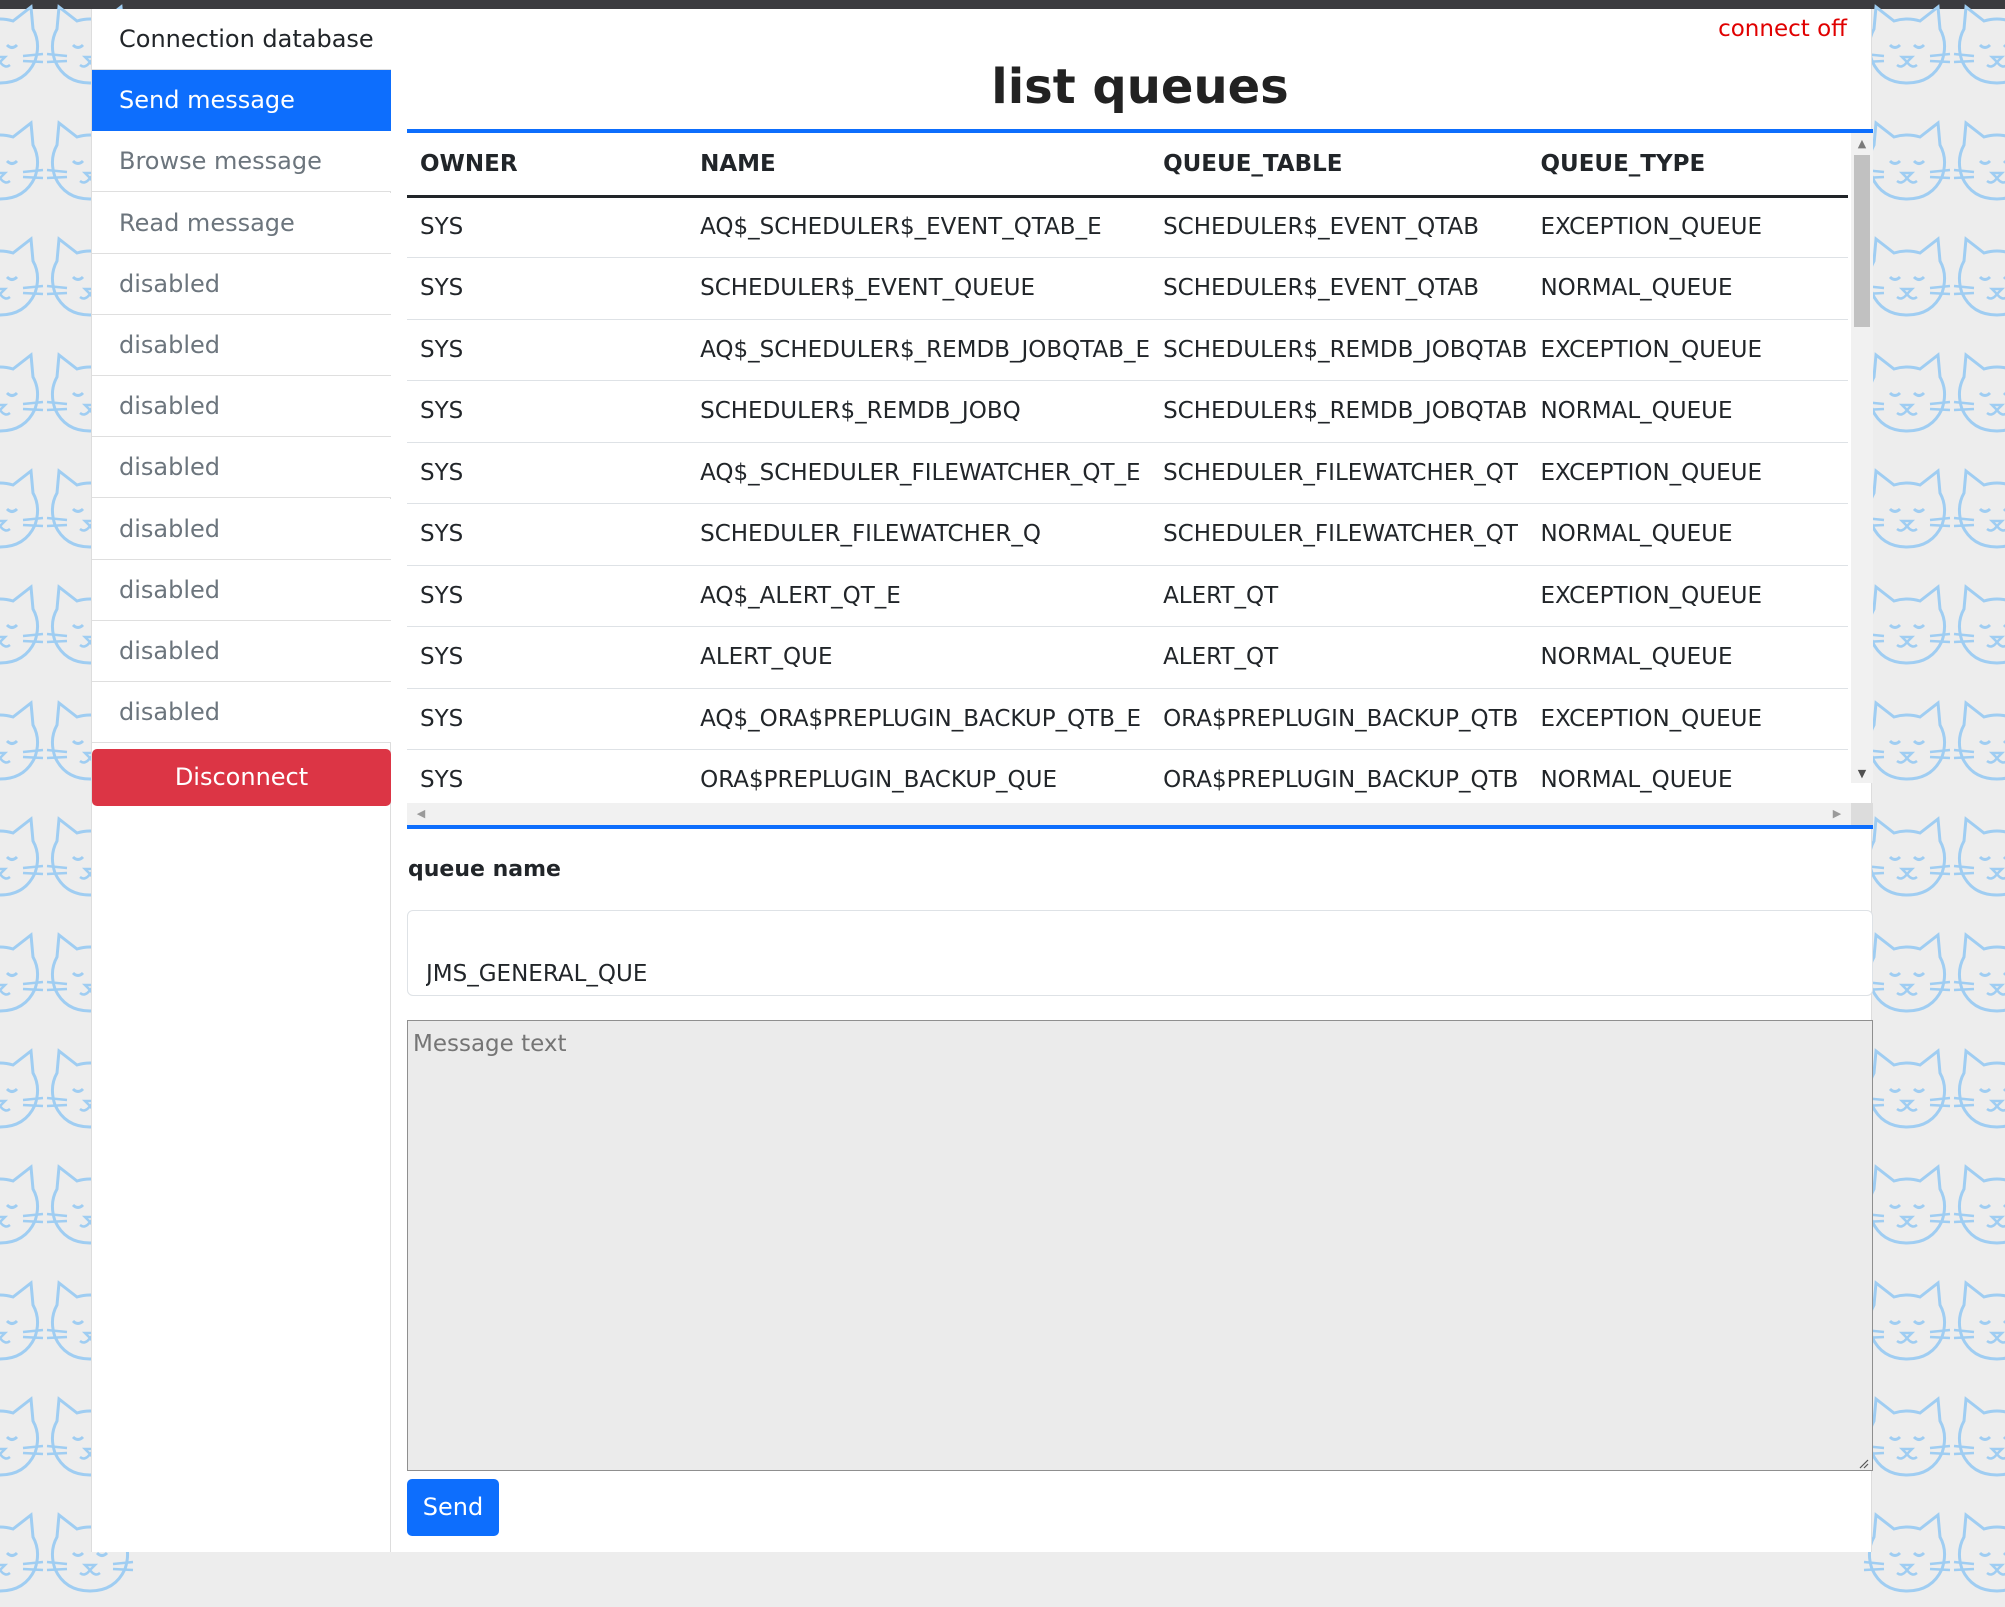  I want to click on table-cell: ORA$PREPLUGIN_BACKUP_QUE, so click(919, 780).